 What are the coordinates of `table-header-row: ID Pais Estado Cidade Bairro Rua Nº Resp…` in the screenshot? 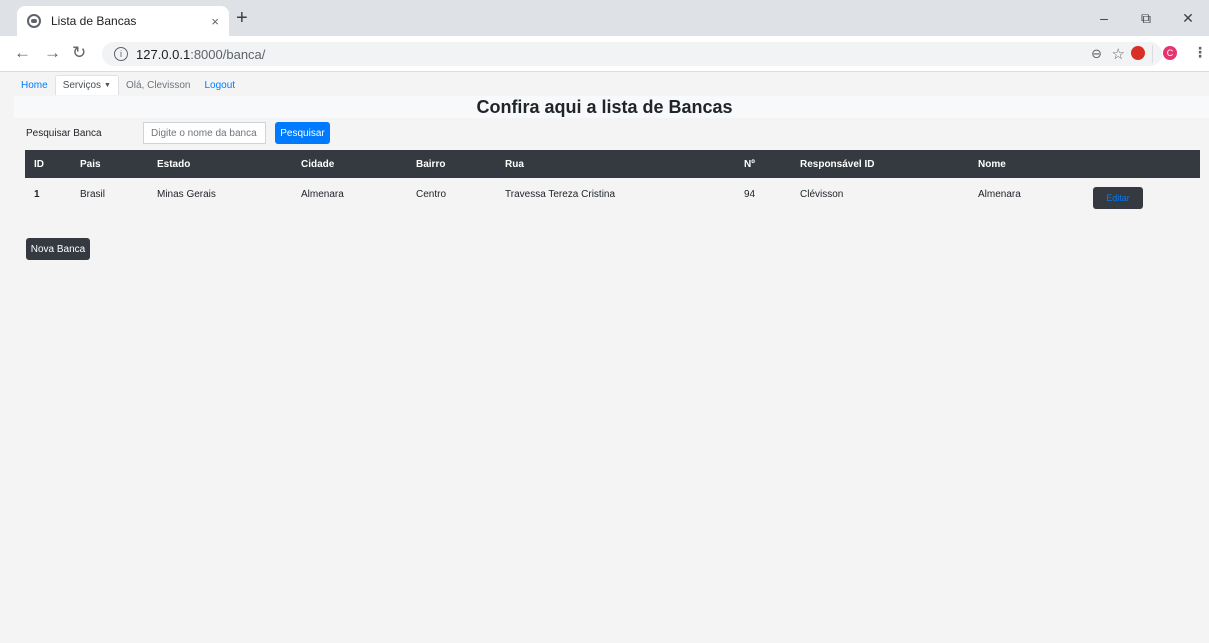 It's located at (612, 164).